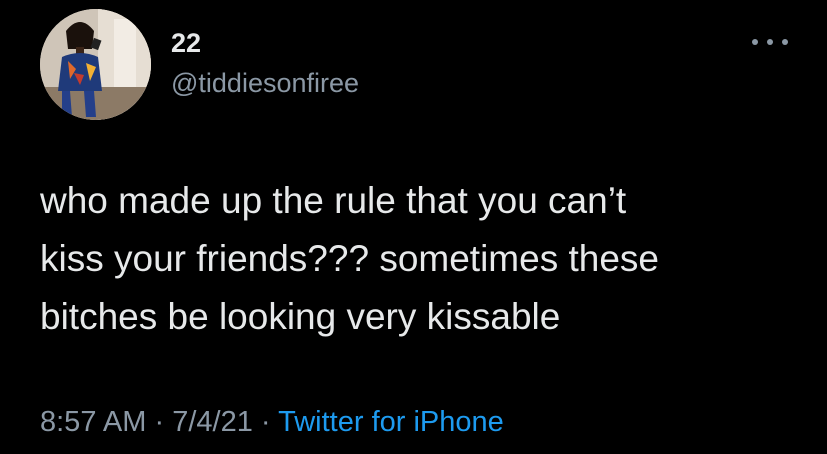 This screenshot has width=827, height=454. I want to click on avatar, so click(95, 64).